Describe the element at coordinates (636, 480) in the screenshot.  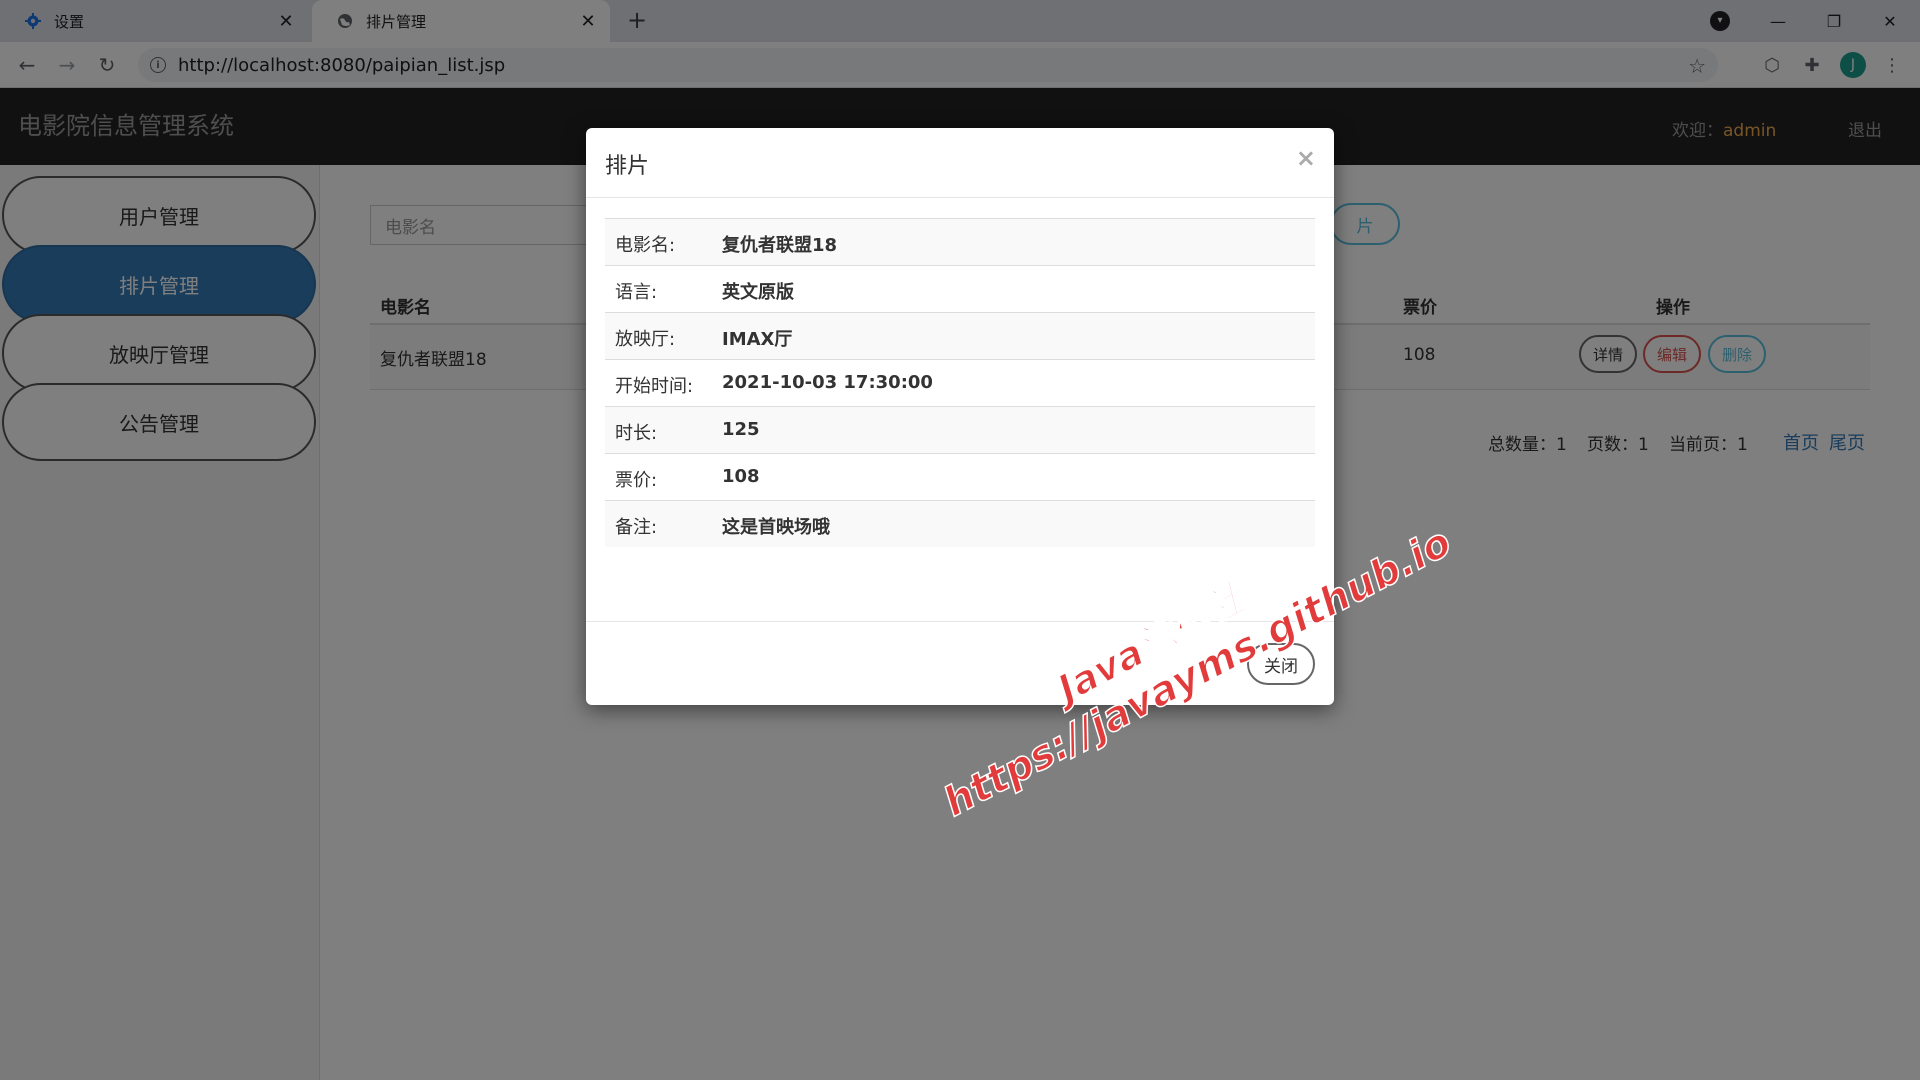
I see `detail-label: 票价:` at that location.